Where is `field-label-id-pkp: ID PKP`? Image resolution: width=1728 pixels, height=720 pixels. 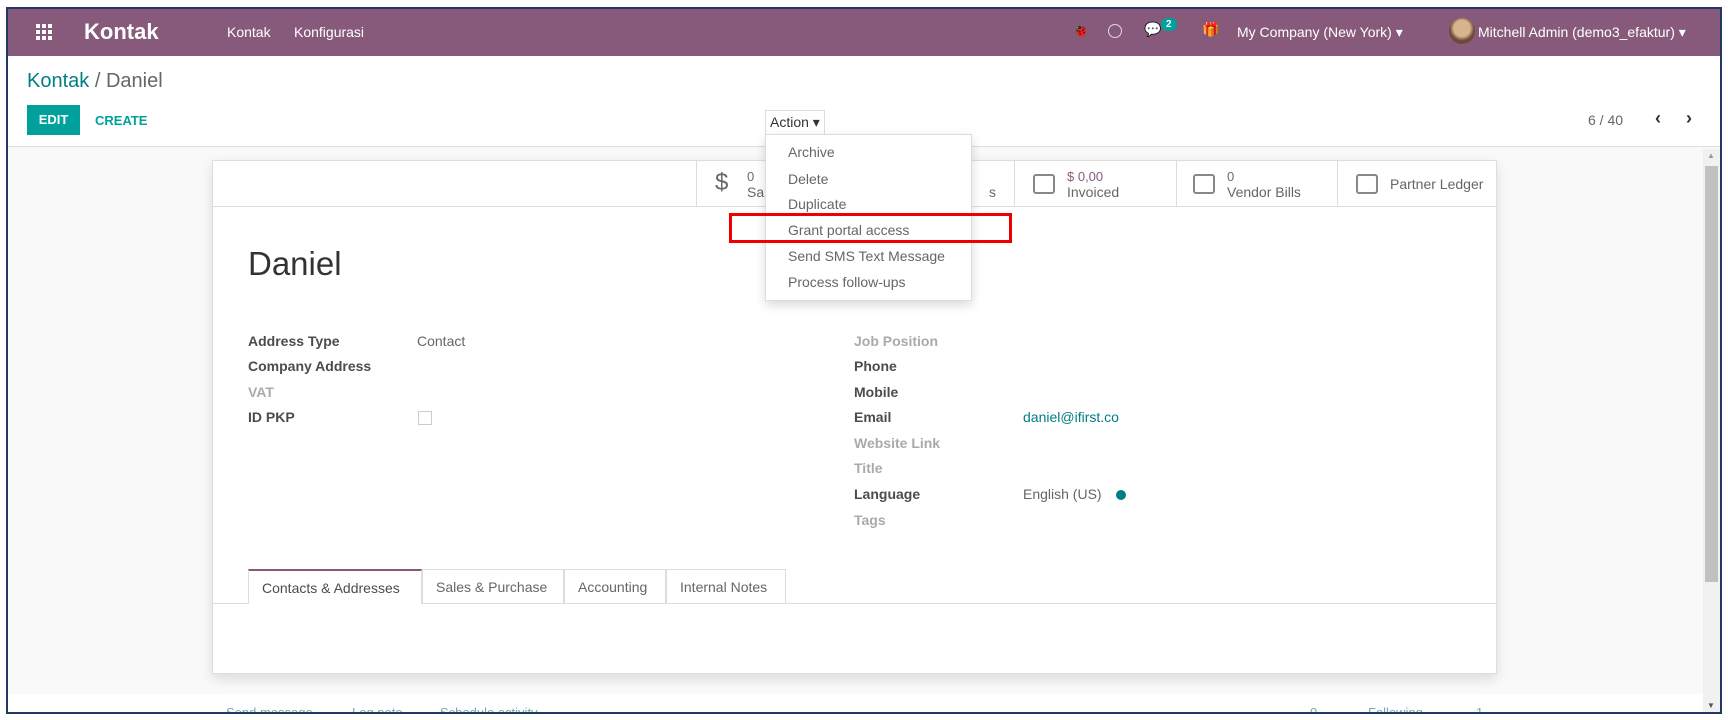 field-label-id-pkp: ID PKP is located at coordinates (271, 417).